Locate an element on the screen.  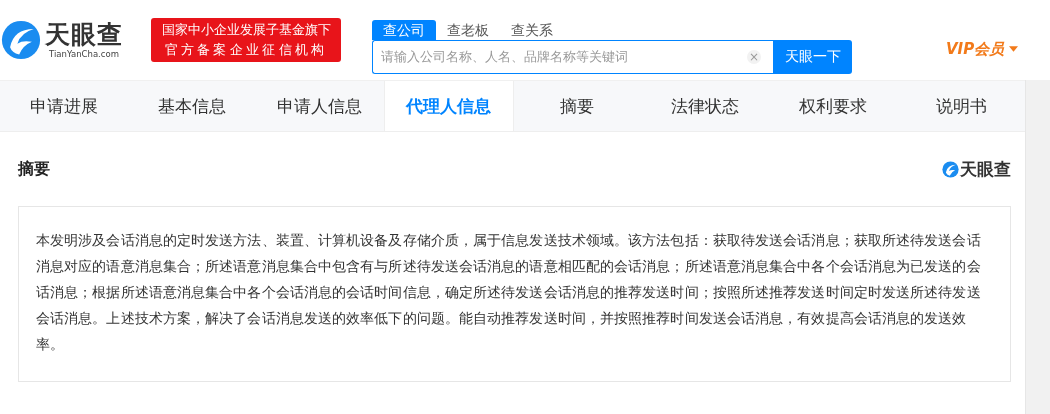
nav-tab: 摘要 is located at coordinates (577, 106).